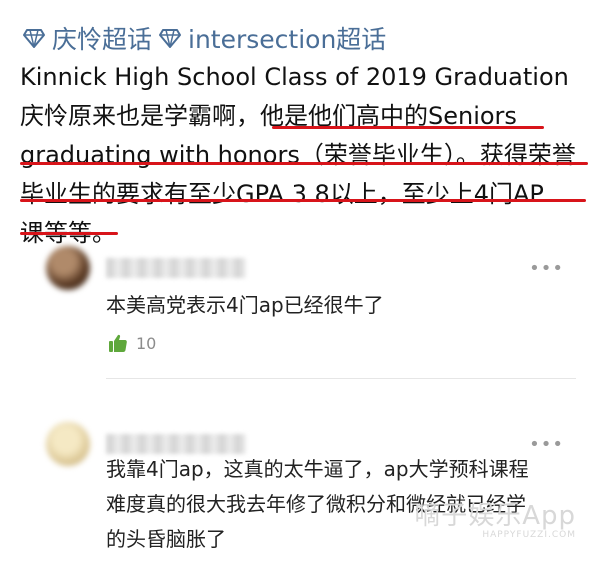 The image size is (600, 568). What do you see at coordinates (118, 343) in the screenshot?
I see `thumbs-up-icon` at bounding box center [118, 343].